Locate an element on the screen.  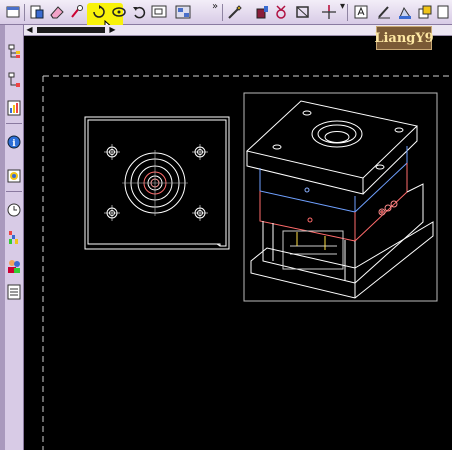
svg-text: i is located at coordinates (14, 144).